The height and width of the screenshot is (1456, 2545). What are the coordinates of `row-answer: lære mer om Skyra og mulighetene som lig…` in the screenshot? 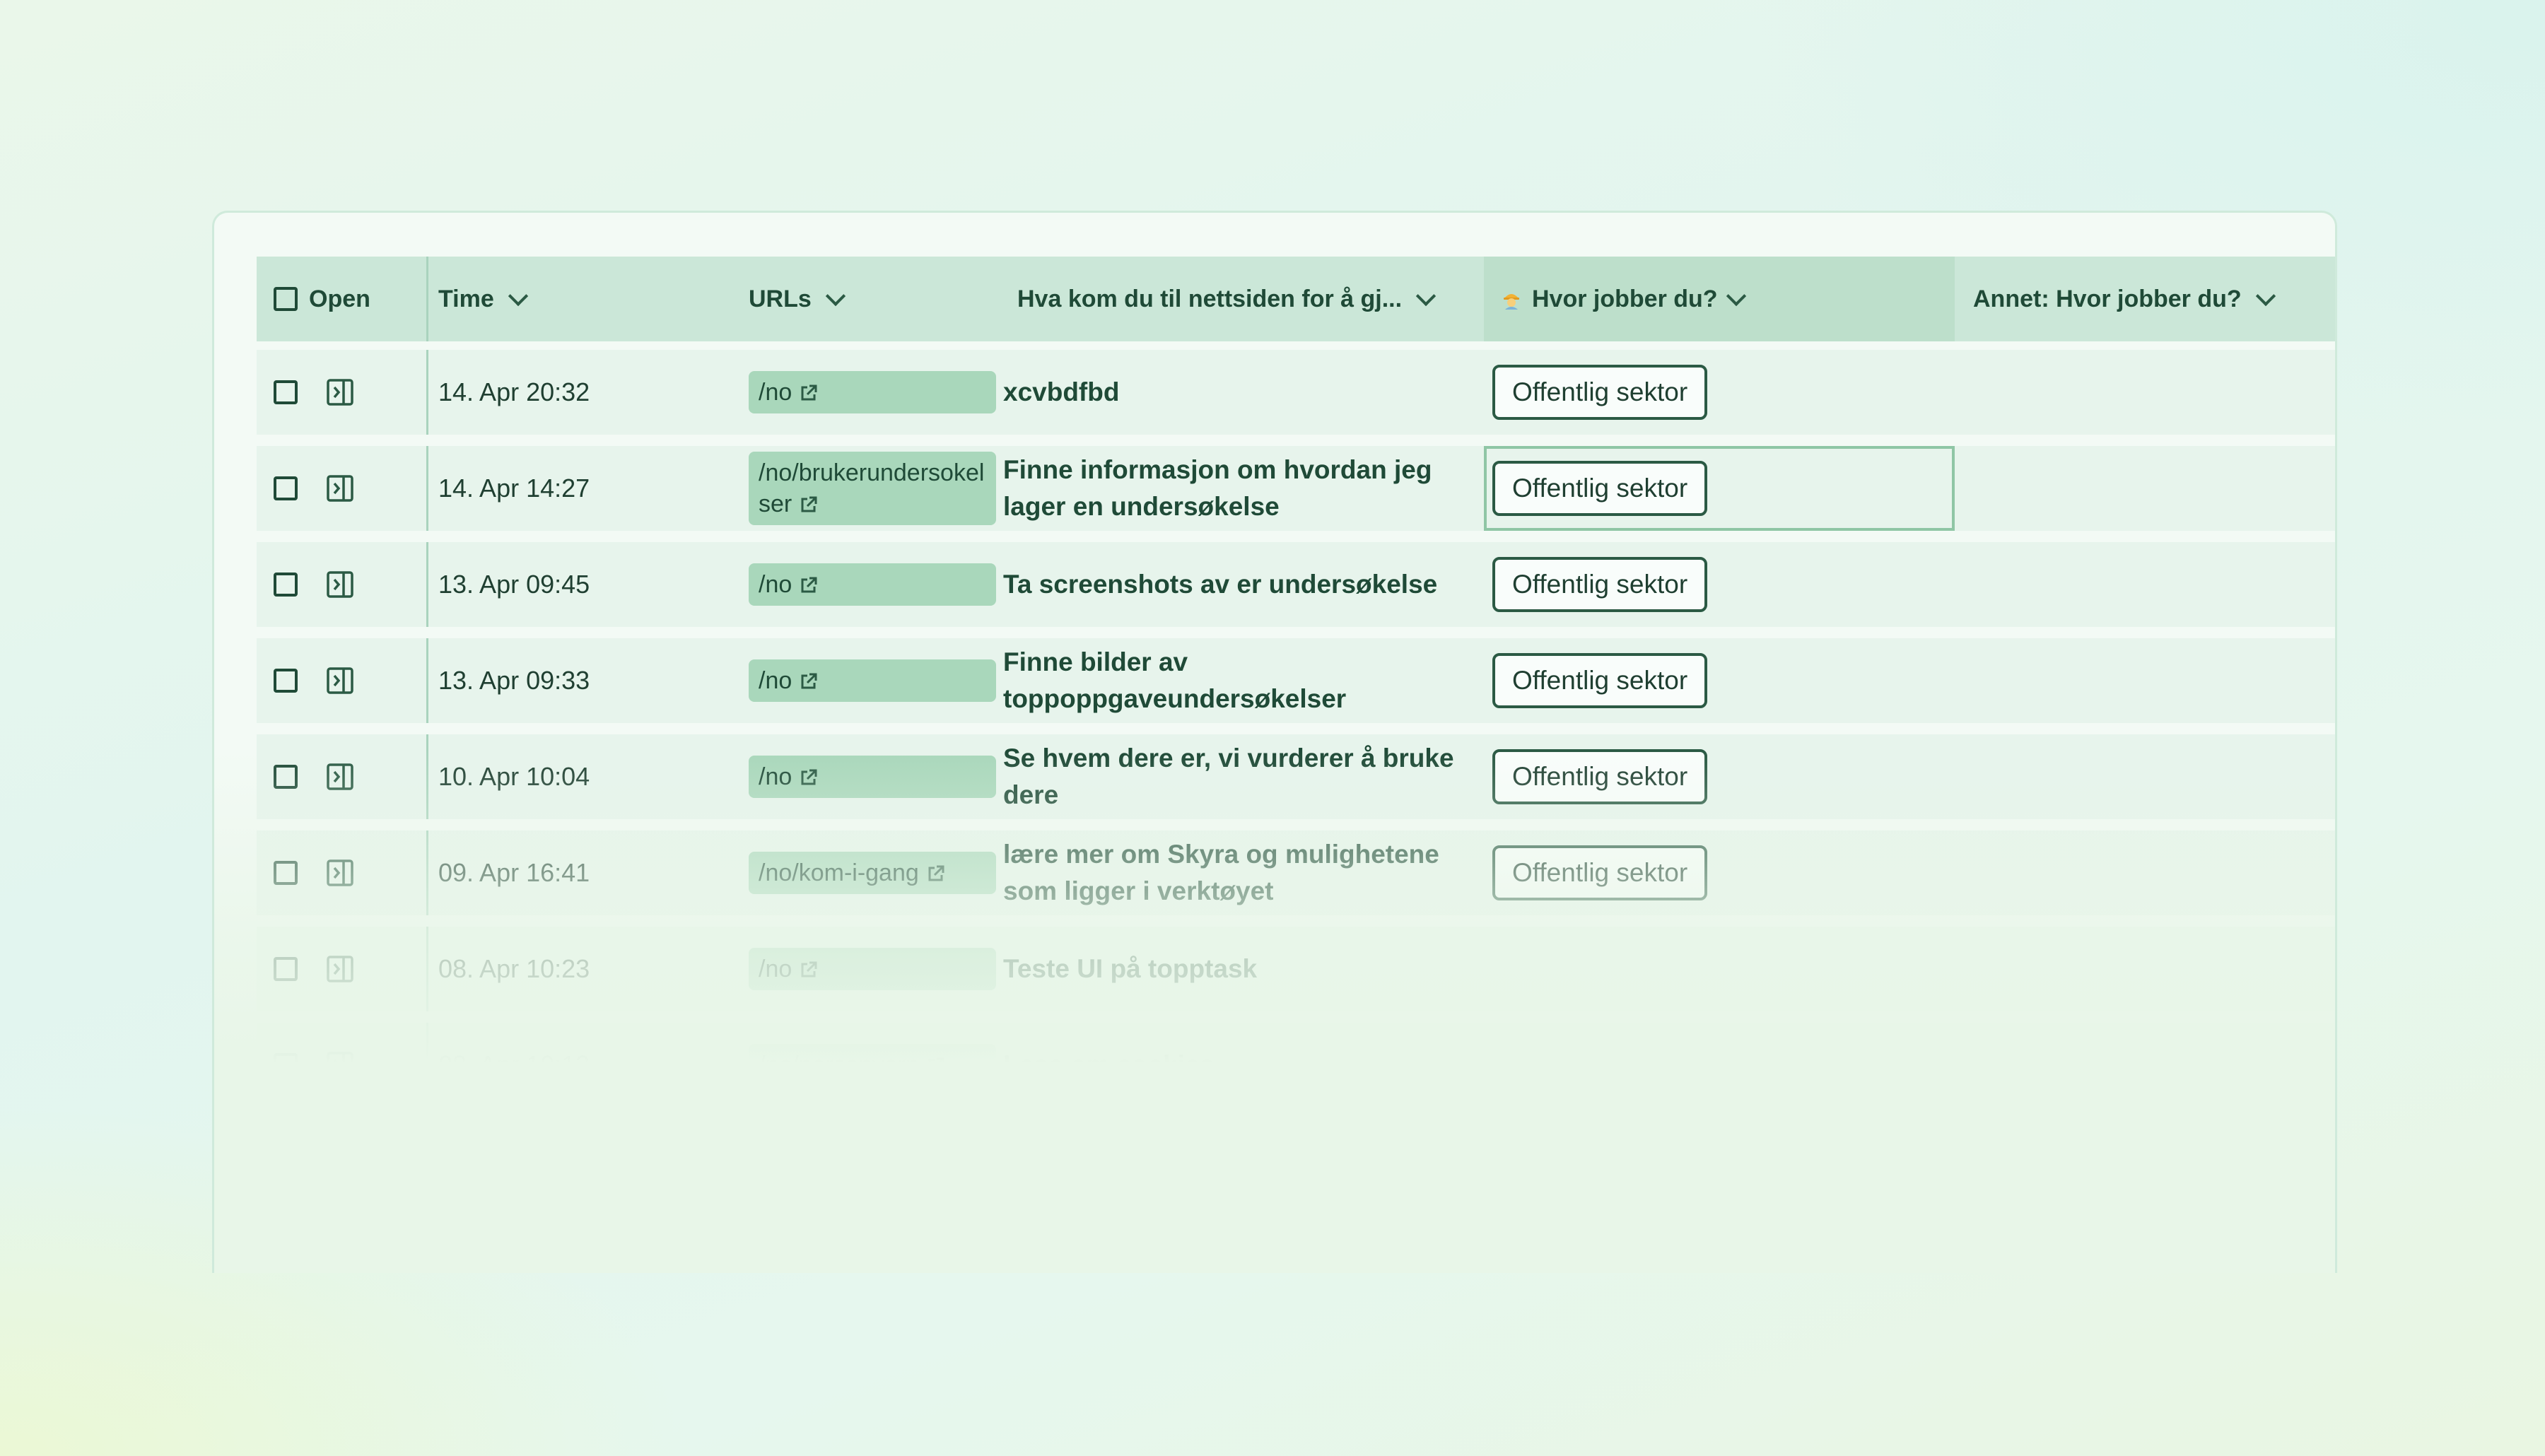 It's located at (1221, 873).